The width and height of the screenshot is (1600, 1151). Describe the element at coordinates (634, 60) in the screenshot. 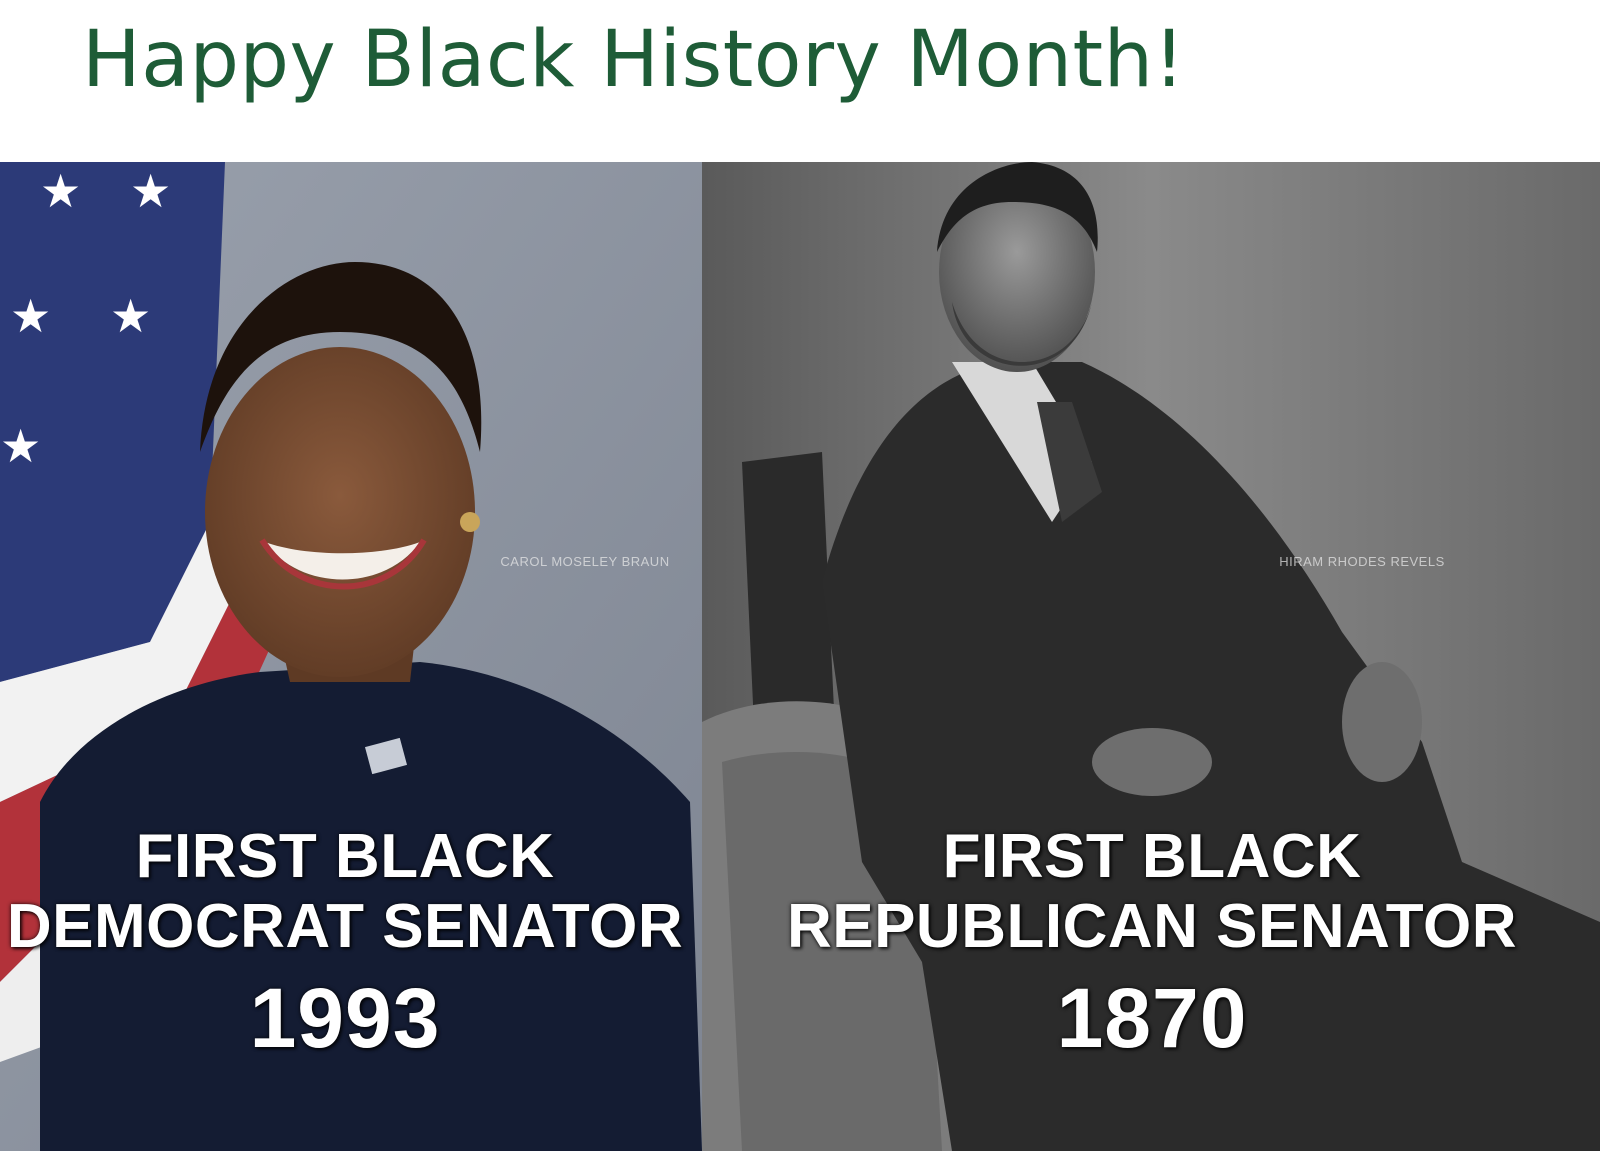

I see `post-headline: Happy Black History Month!` at that location.